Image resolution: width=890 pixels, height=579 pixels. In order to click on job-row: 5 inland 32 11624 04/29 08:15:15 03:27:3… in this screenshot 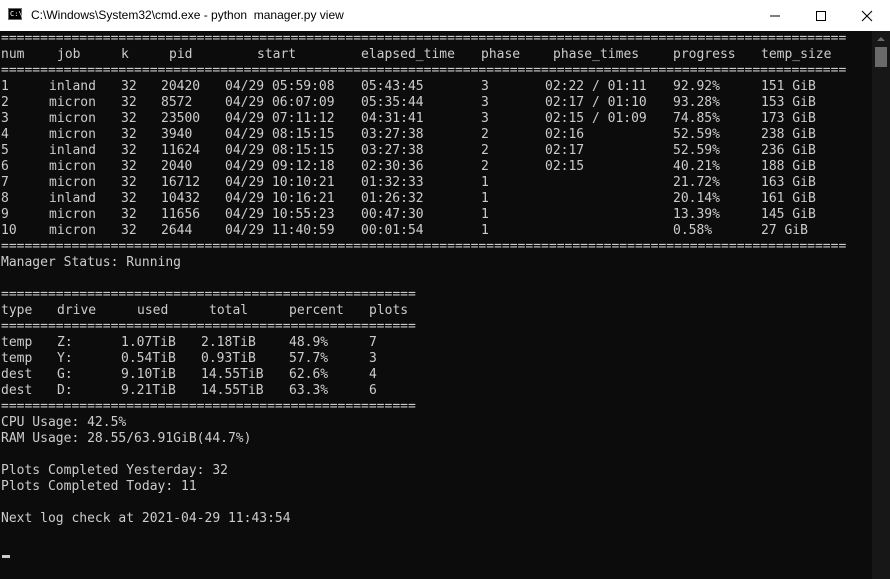, I will do `click(436, 151)`.